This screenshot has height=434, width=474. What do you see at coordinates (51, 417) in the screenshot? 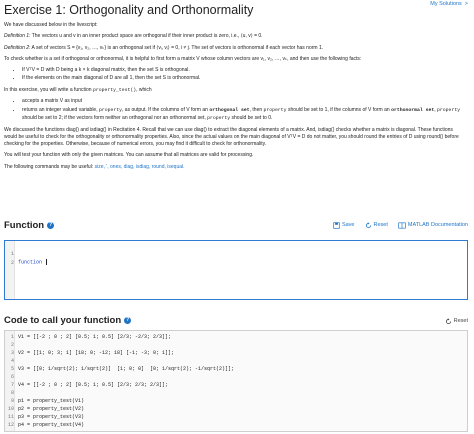
I see `code-text: p3 = property_test(V3)` at bounding box center [51, 417].